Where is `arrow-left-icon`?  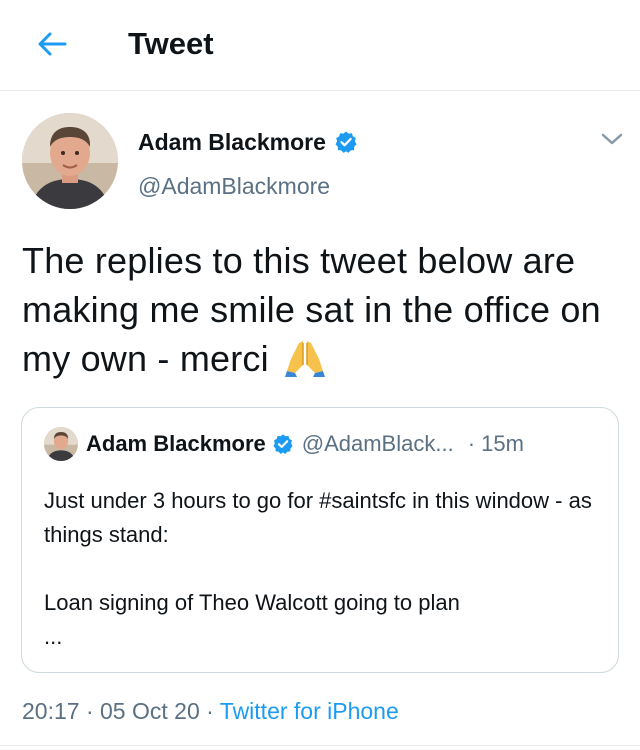 arrow-left-icon is located at coordinates (52, 44).